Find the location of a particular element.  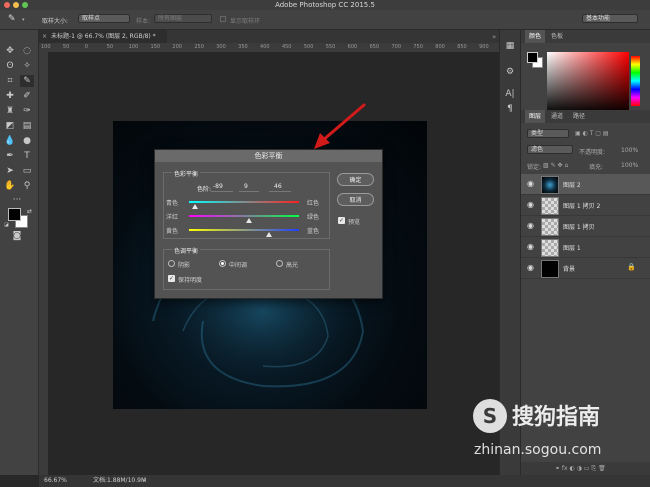

hand-tool-icon: ✋ is located at coordinates (10, 186).